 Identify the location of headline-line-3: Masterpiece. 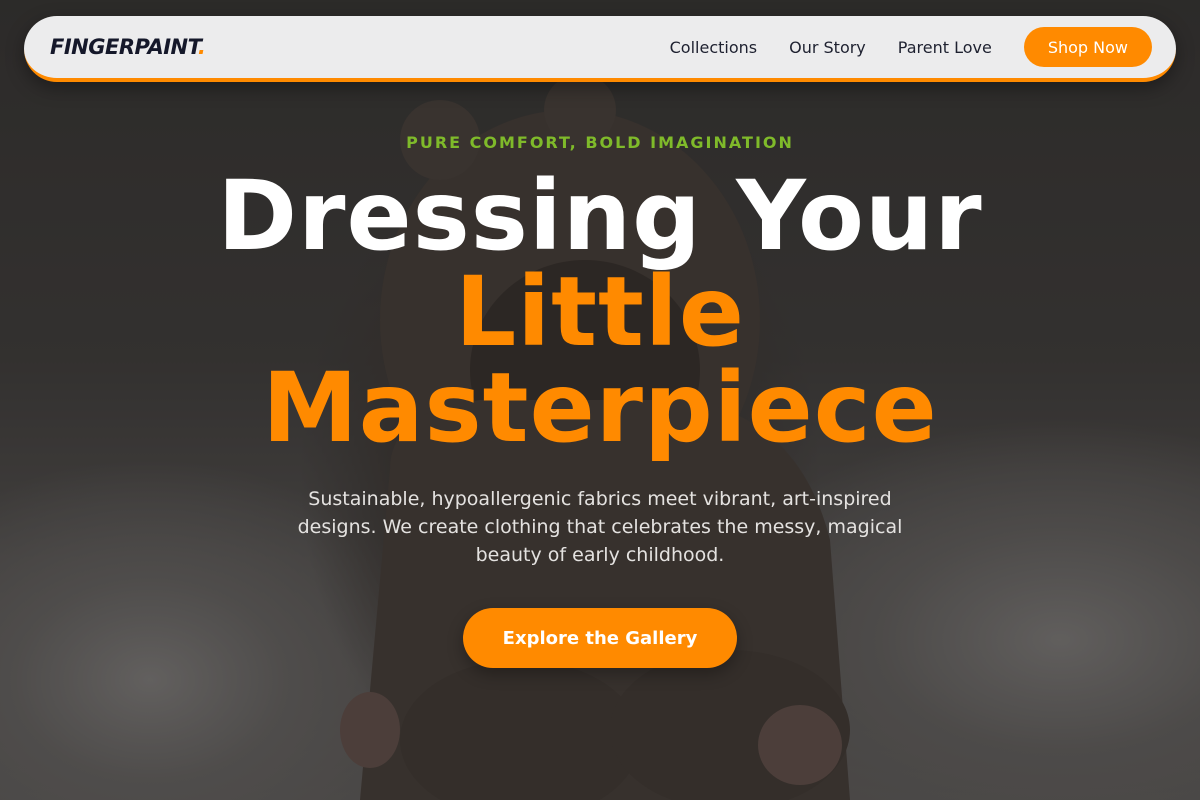
(600, 408).